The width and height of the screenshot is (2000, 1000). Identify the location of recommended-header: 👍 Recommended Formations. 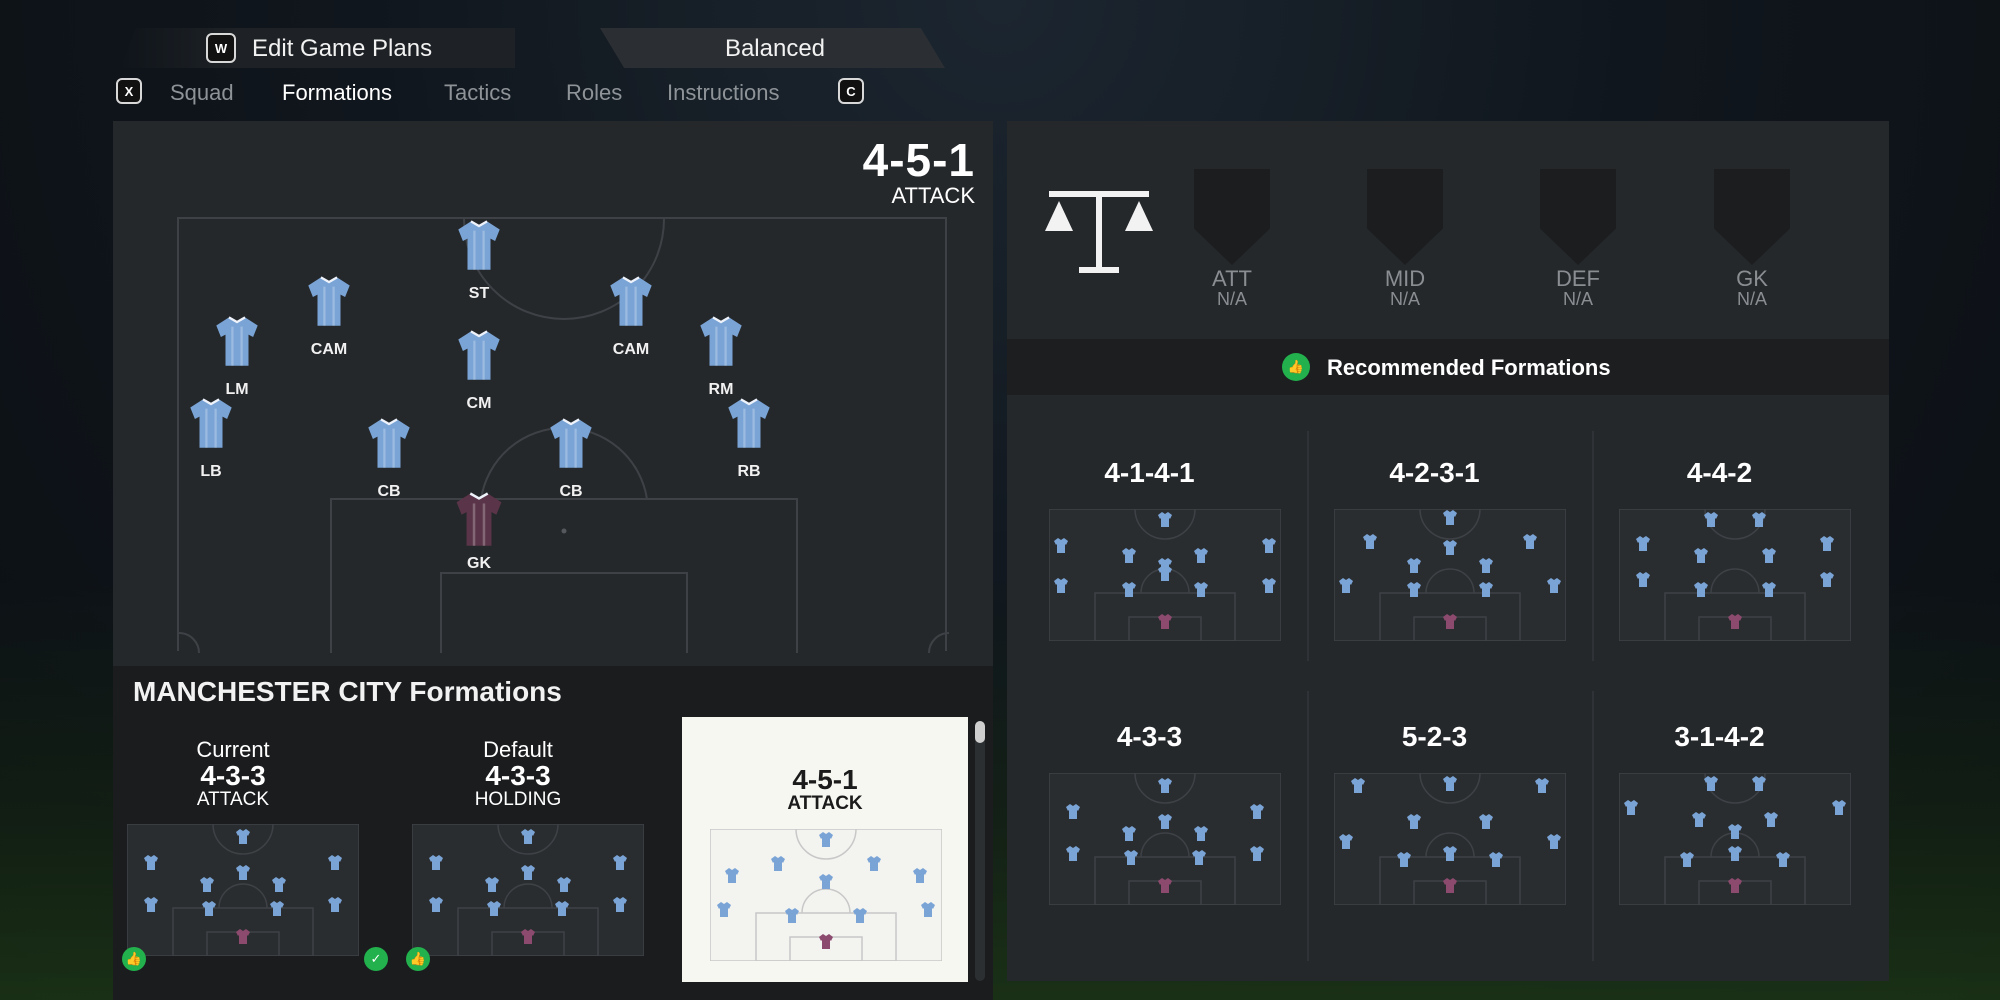
(1448, 367).